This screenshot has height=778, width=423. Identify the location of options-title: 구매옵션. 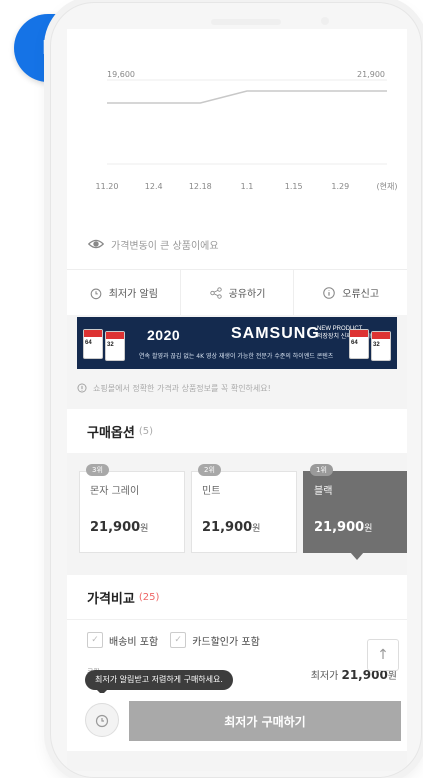
(111, 433).